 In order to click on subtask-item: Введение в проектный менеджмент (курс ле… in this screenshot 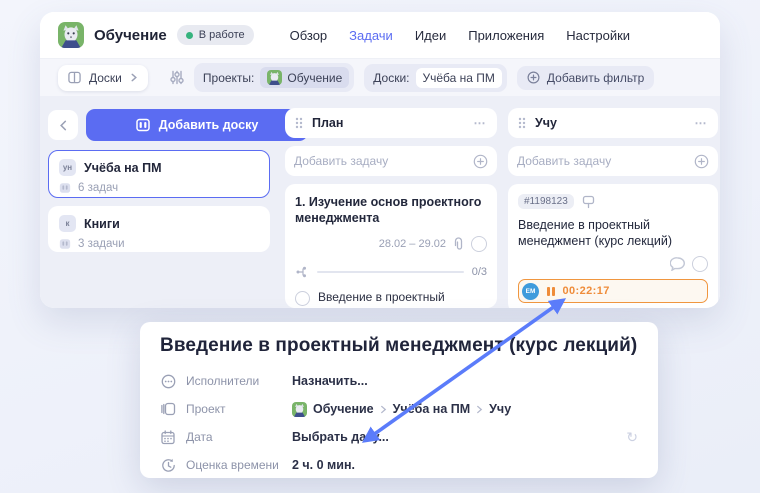, I will do `click(391, 299)`.